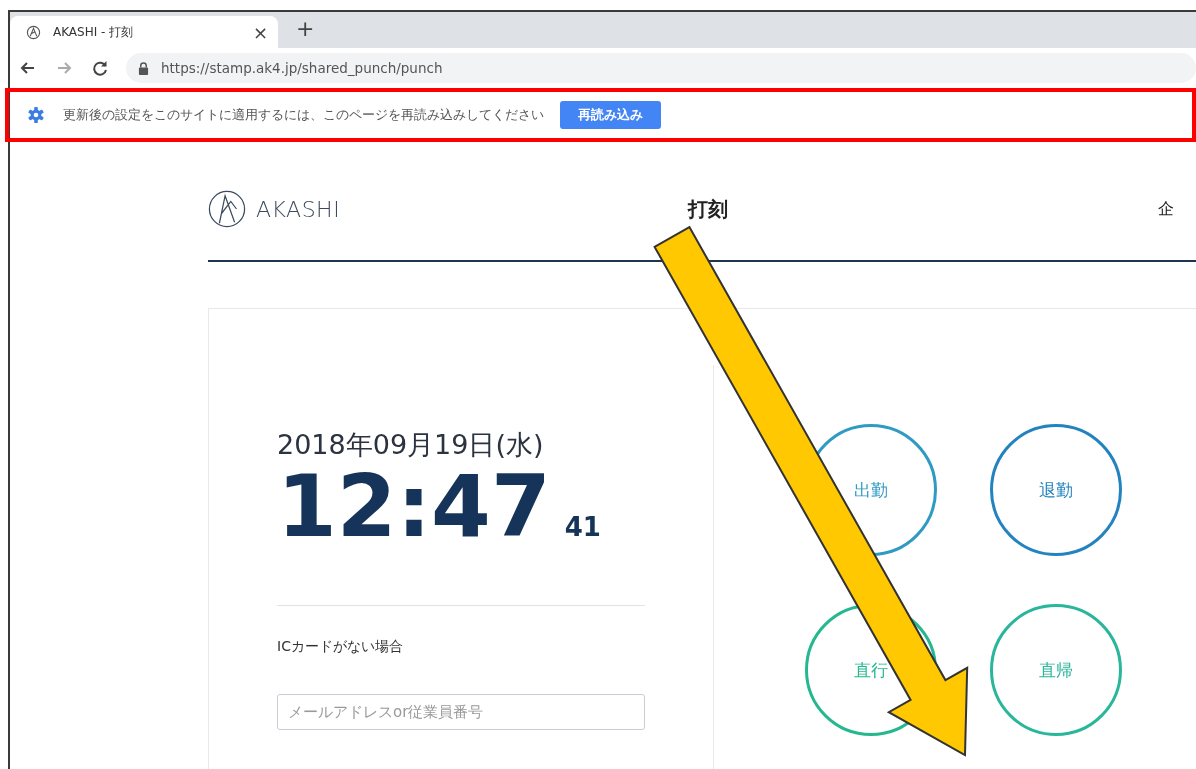 The height and width of the screenshot is (769, 1196). I want to click on no-ic-card-label: ICカードがない場合, so click(340, 647).